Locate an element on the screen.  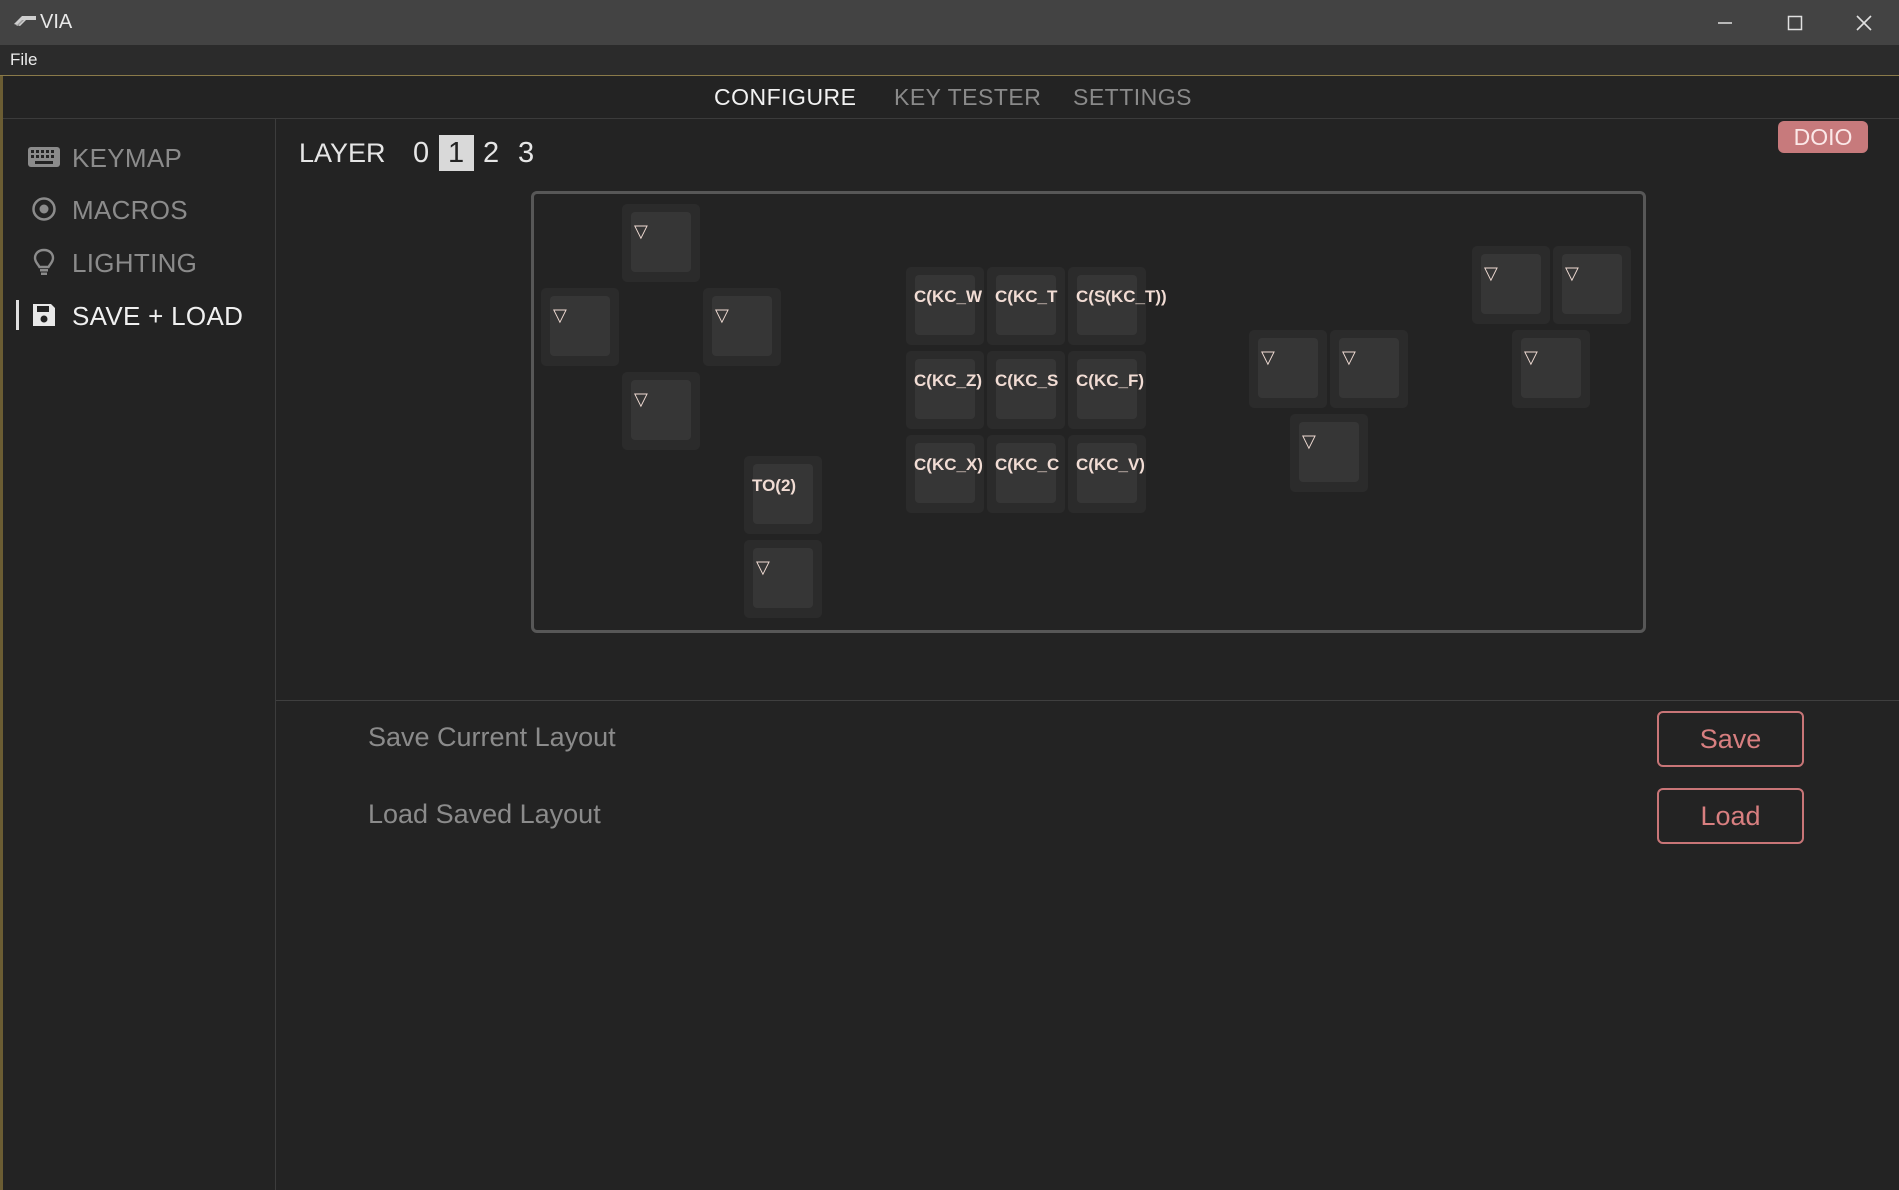
sidebar: KEYMAP MACROS LIGHTING SAVE + LOAD is located at coordinates (139, 654).